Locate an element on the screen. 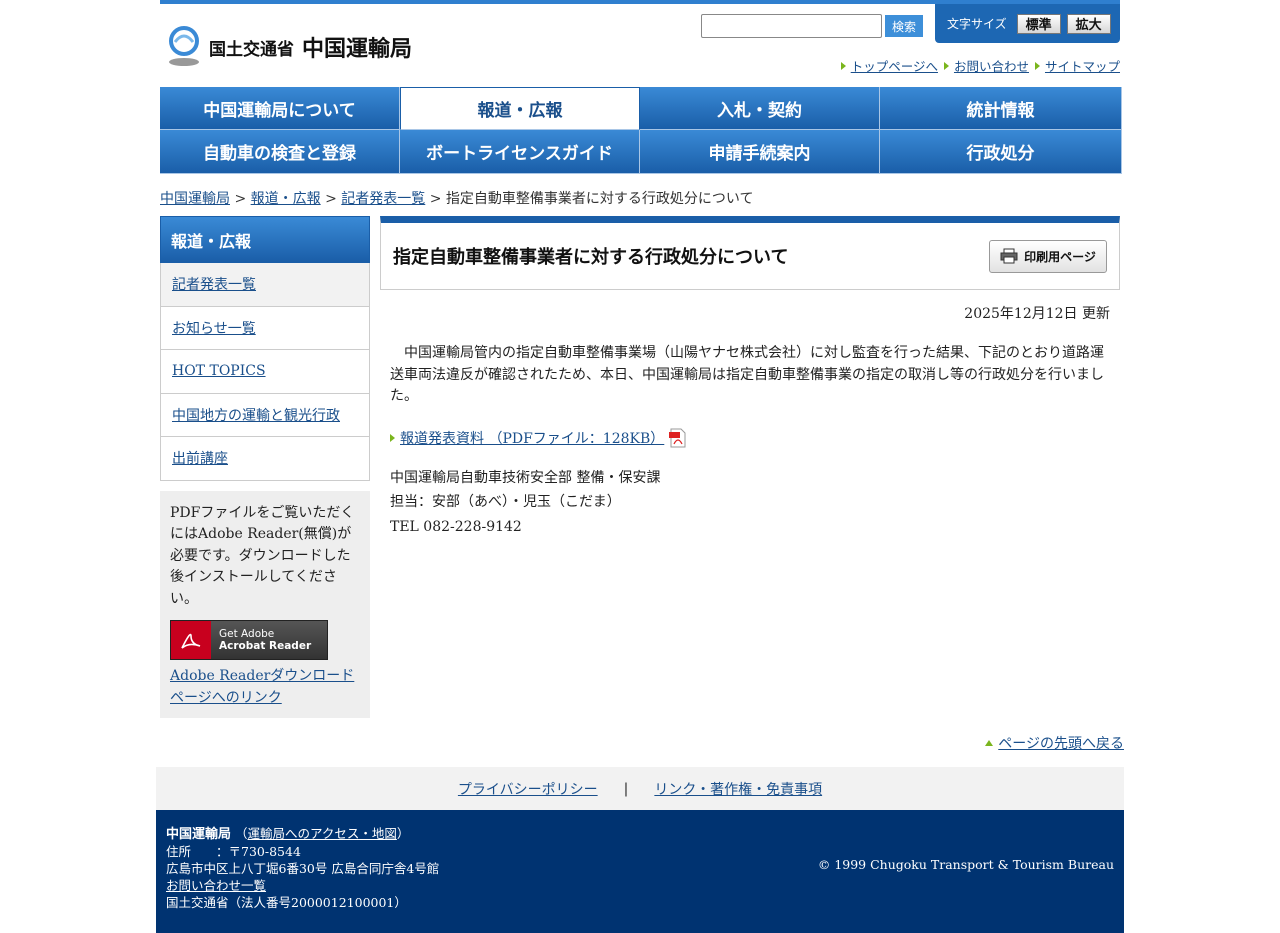 Image resolution: width=1280 pixels, height=933 pixels. fontsize-switcher: 文字サイズ 標準 拡大 is located at coordinates (1027, 23).